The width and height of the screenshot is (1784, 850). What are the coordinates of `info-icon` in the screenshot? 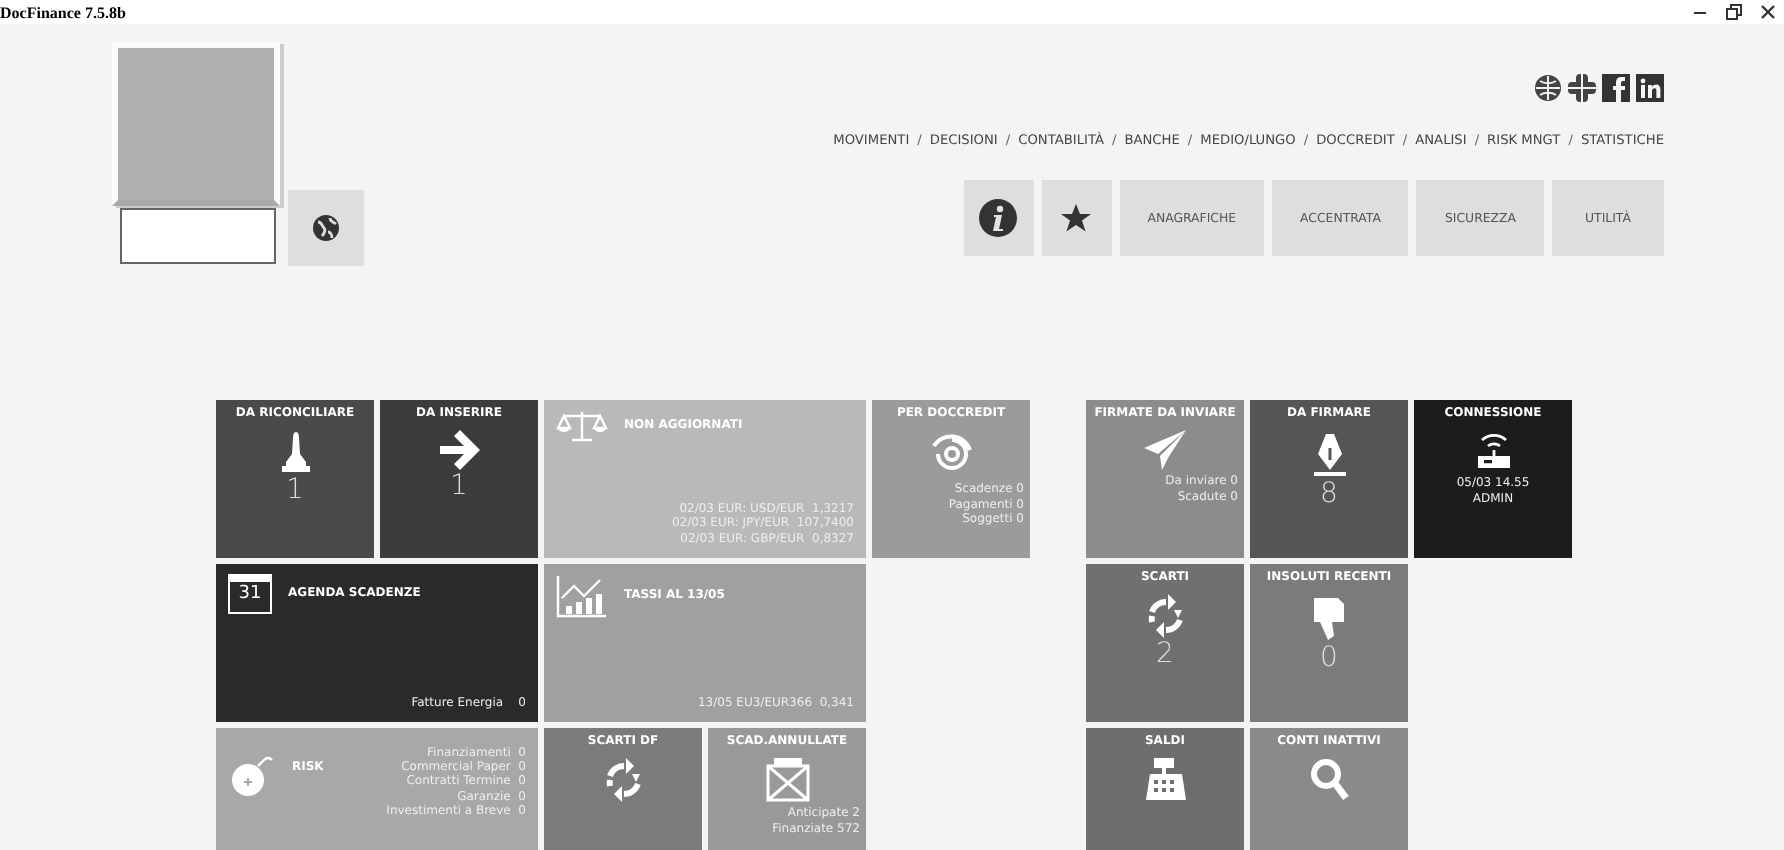 It's located at (998, 218).